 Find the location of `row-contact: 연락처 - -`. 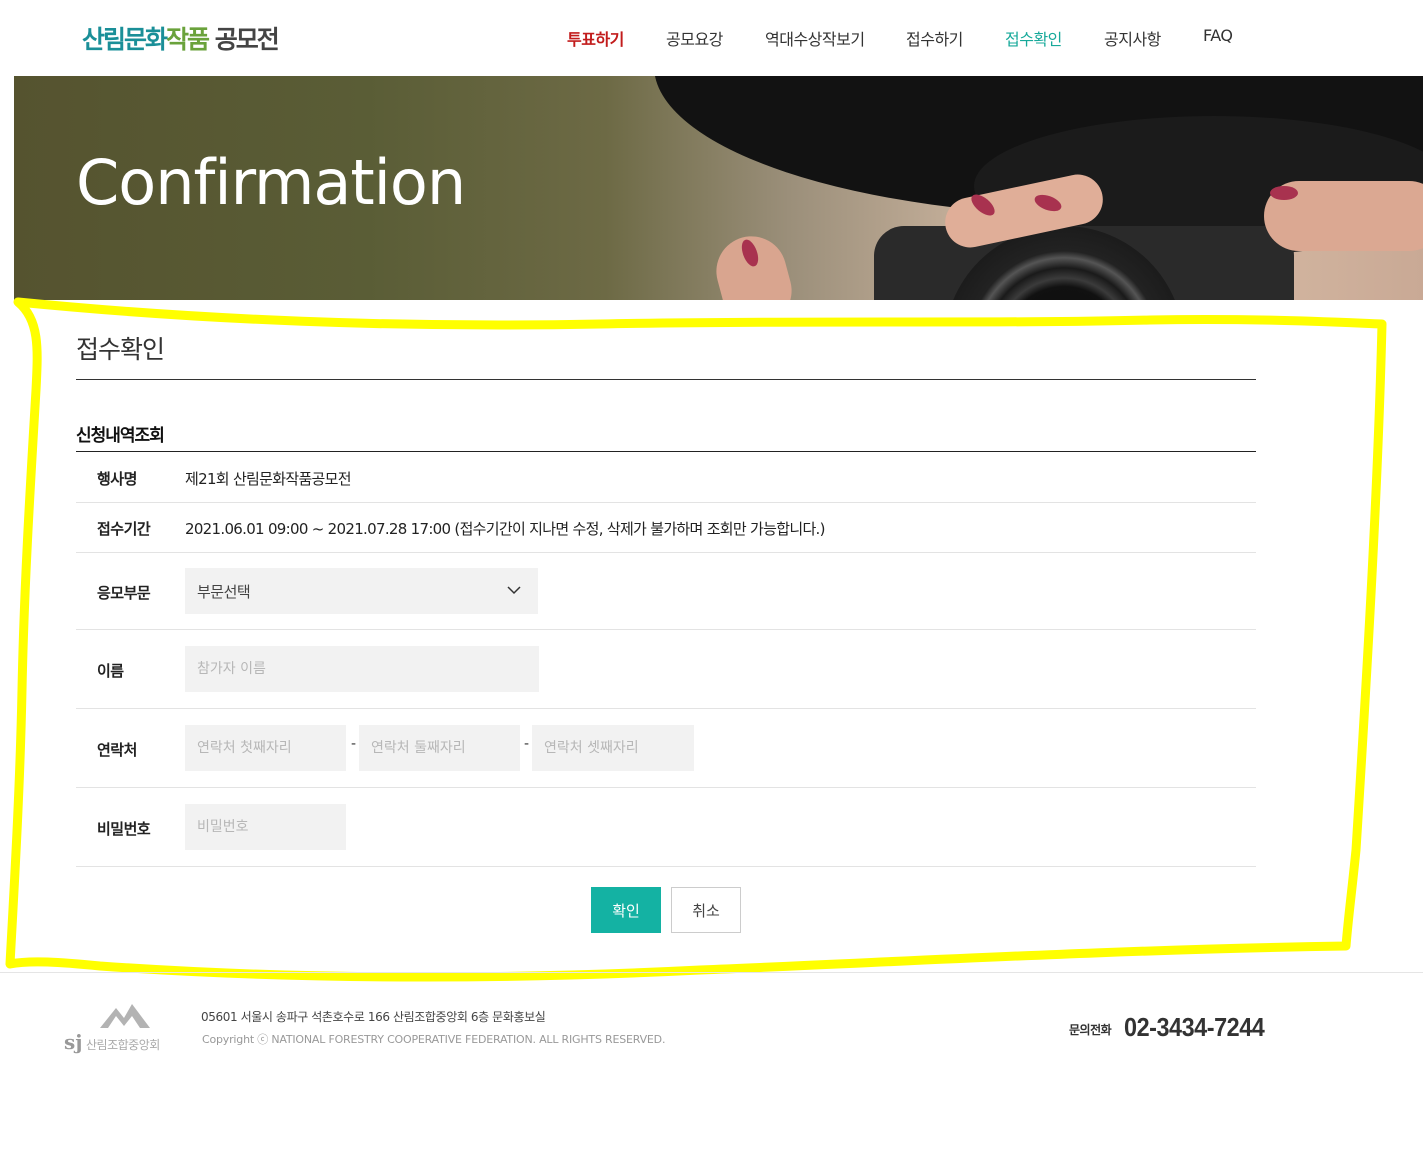

row-contact: 연락처 - - is located at coordinates (666, 748).